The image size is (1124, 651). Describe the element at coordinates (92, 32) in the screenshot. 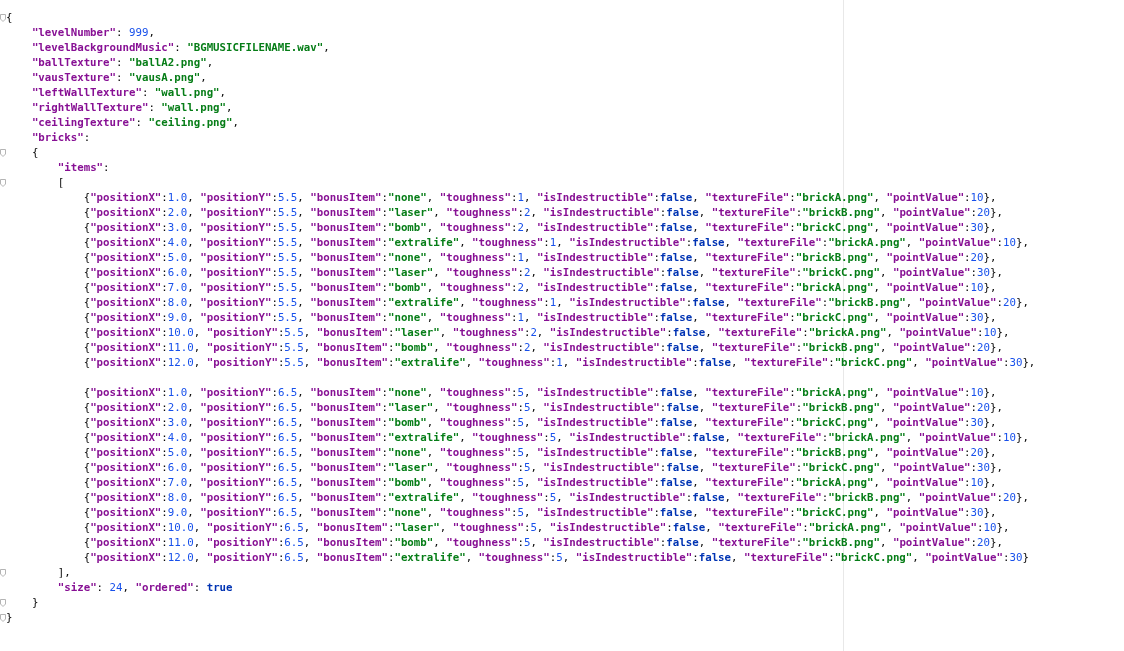

I see `code-line: "levelNumber": 999,` at that location.